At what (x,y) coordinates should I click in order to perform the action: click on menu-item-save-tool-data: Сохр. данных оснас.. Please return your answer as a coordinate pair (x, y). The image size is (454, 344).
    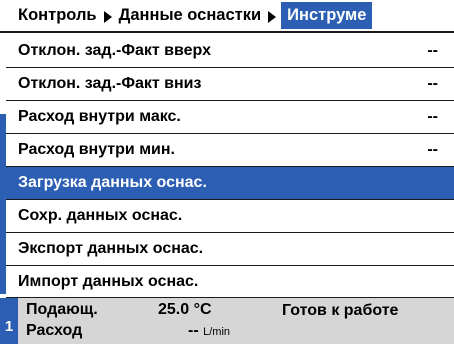
    Looking at the image, I should click on (230, 216).